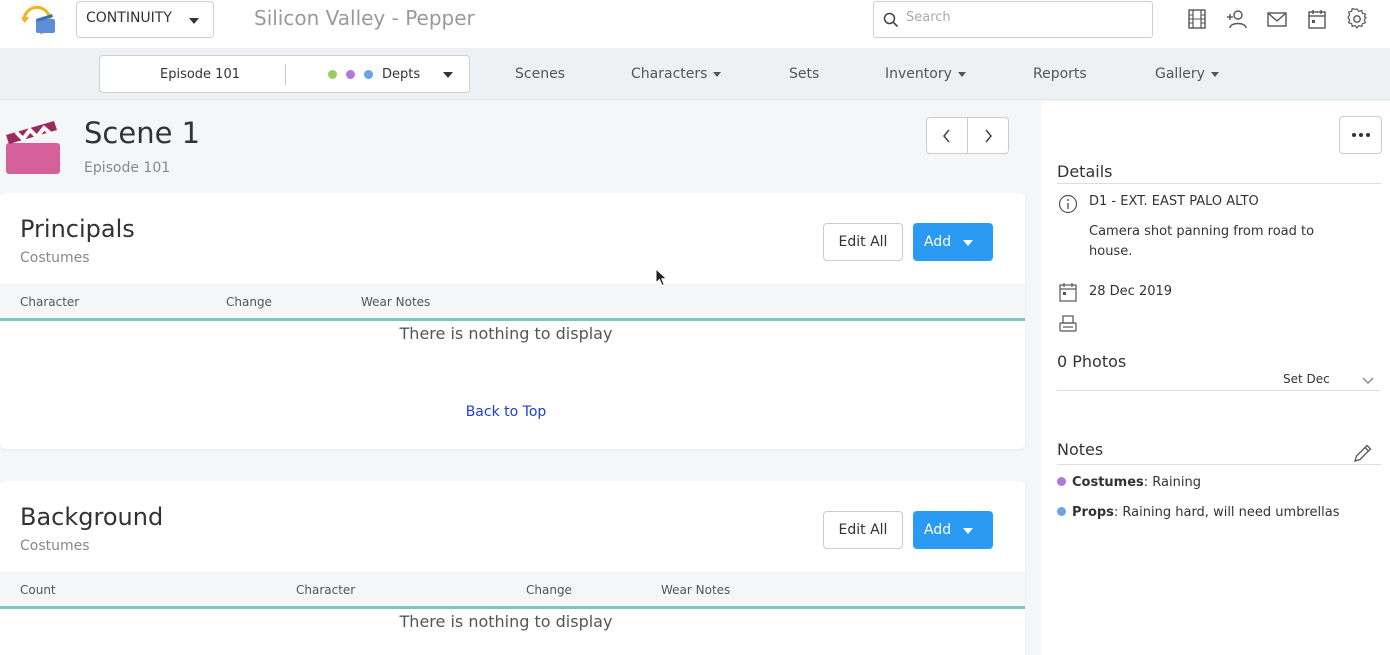  I want to click on note-text: : Raining hard, will need umbrellas, so click(1226, 512).